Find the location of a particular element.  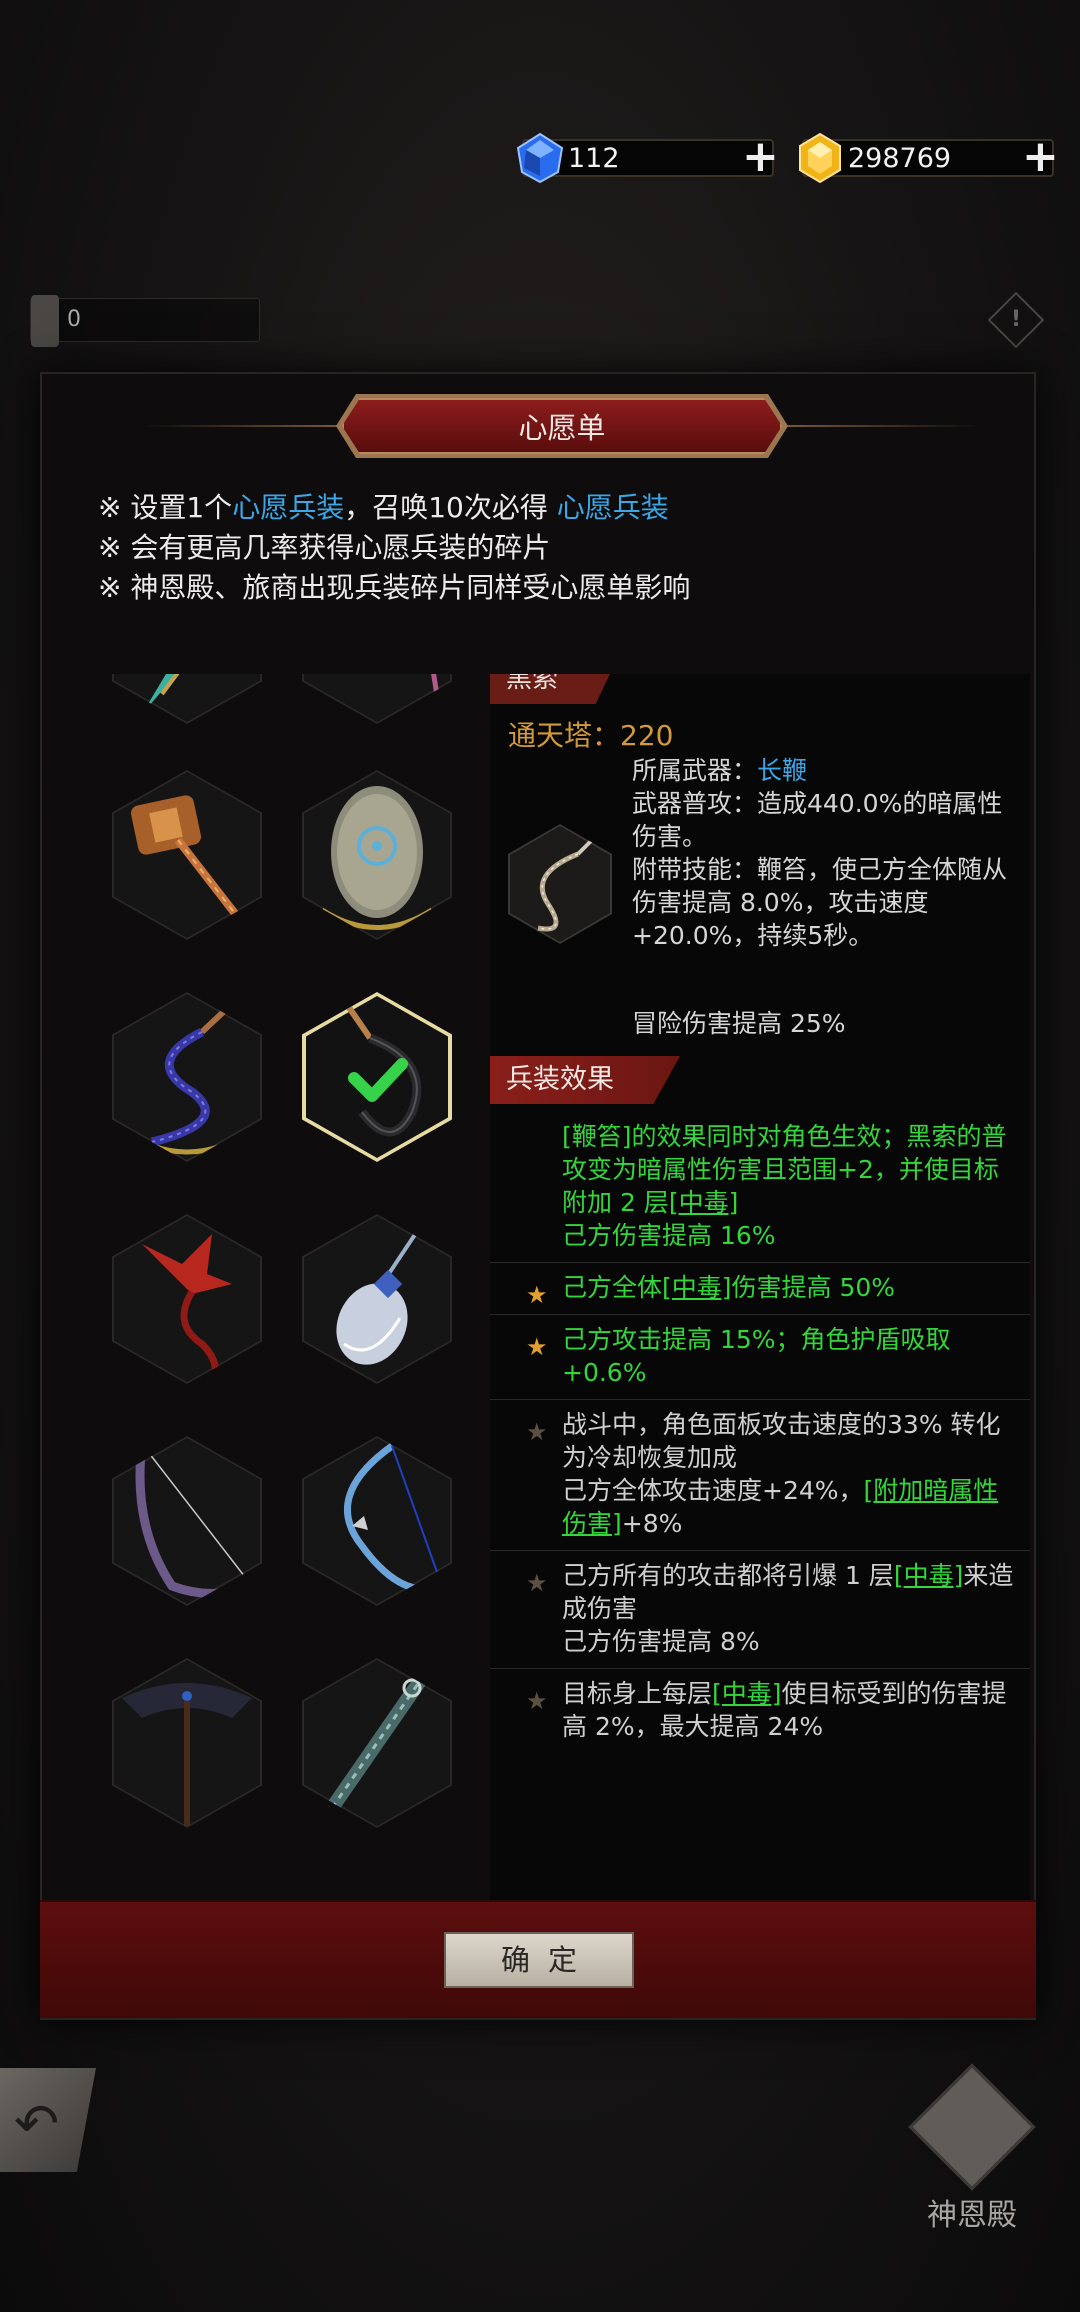

tower-label: 通天塔： is located at coordinates (564, 735).